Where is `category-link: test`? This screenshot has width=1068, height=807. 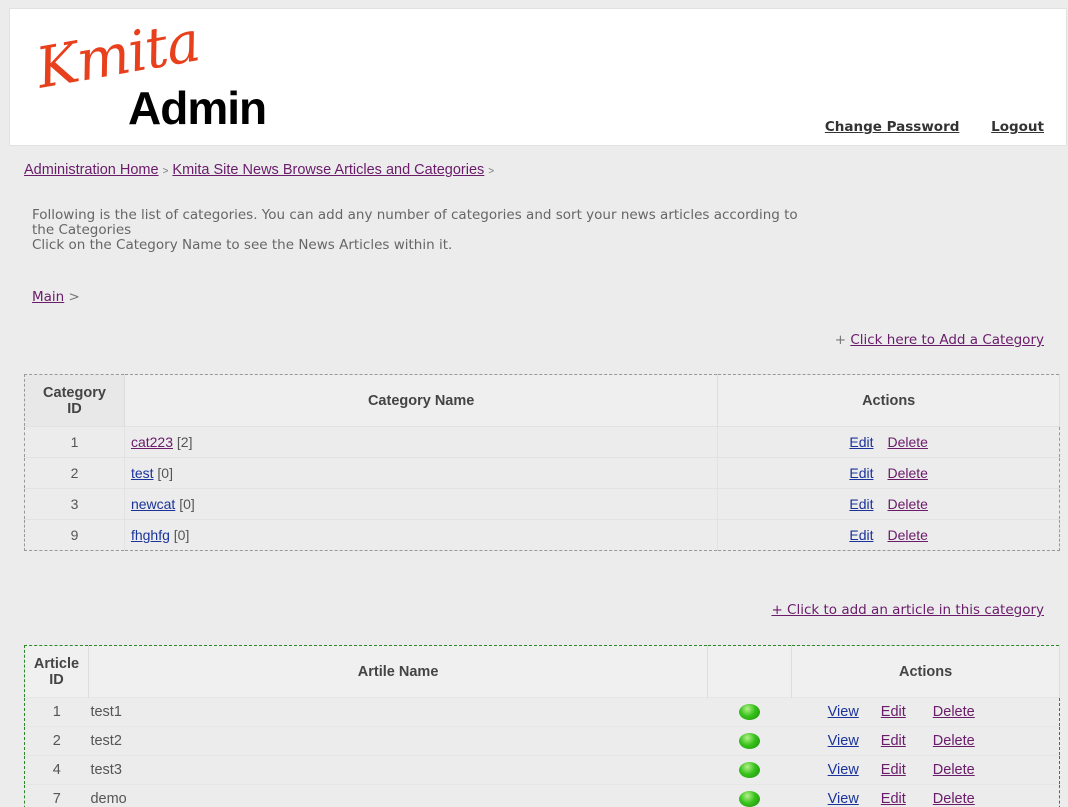 category-link: test is located at coordinates (142, 473).